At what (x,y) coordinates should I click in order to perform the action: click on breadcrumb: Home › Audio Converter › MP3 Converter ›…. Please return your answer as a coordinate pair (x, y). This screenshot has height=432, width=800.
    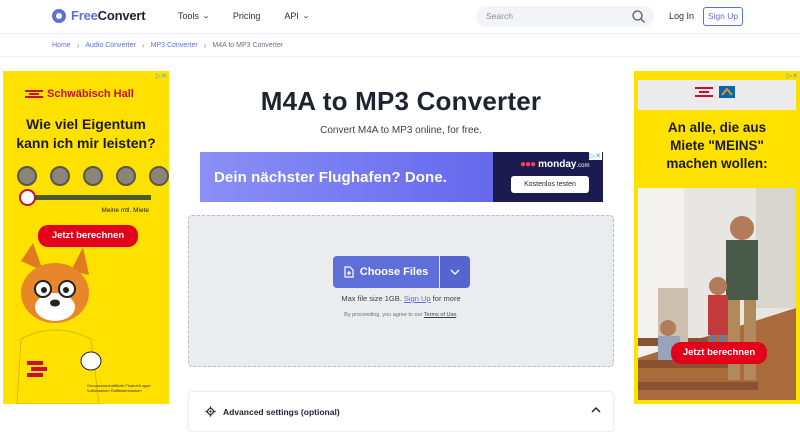
    Looking at the image, I should click on (167, 45).